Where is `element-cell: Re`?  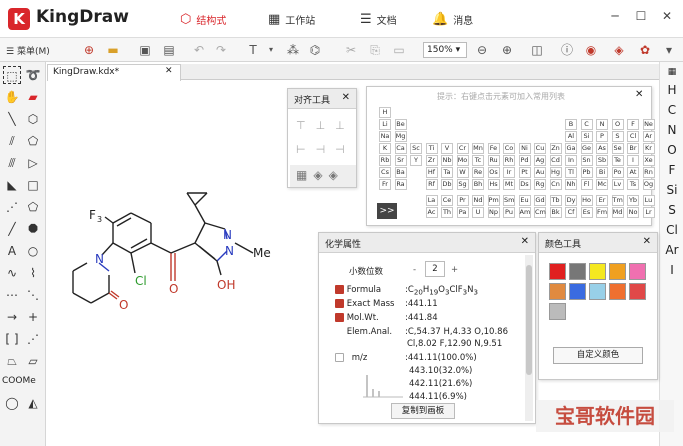 element-cell: Re is located at coordinates (478, 172).